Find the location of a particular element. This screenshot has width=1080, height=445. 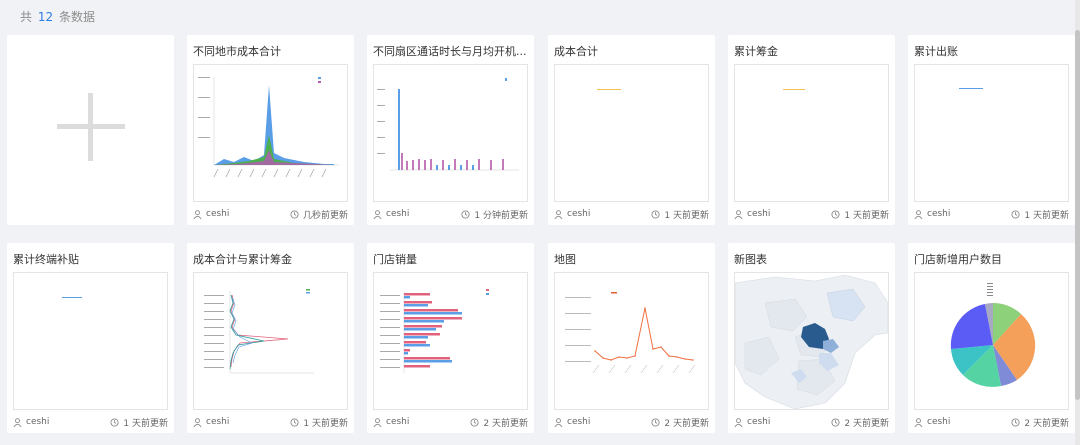

add-chart-card is located at coordinates (90, 130).